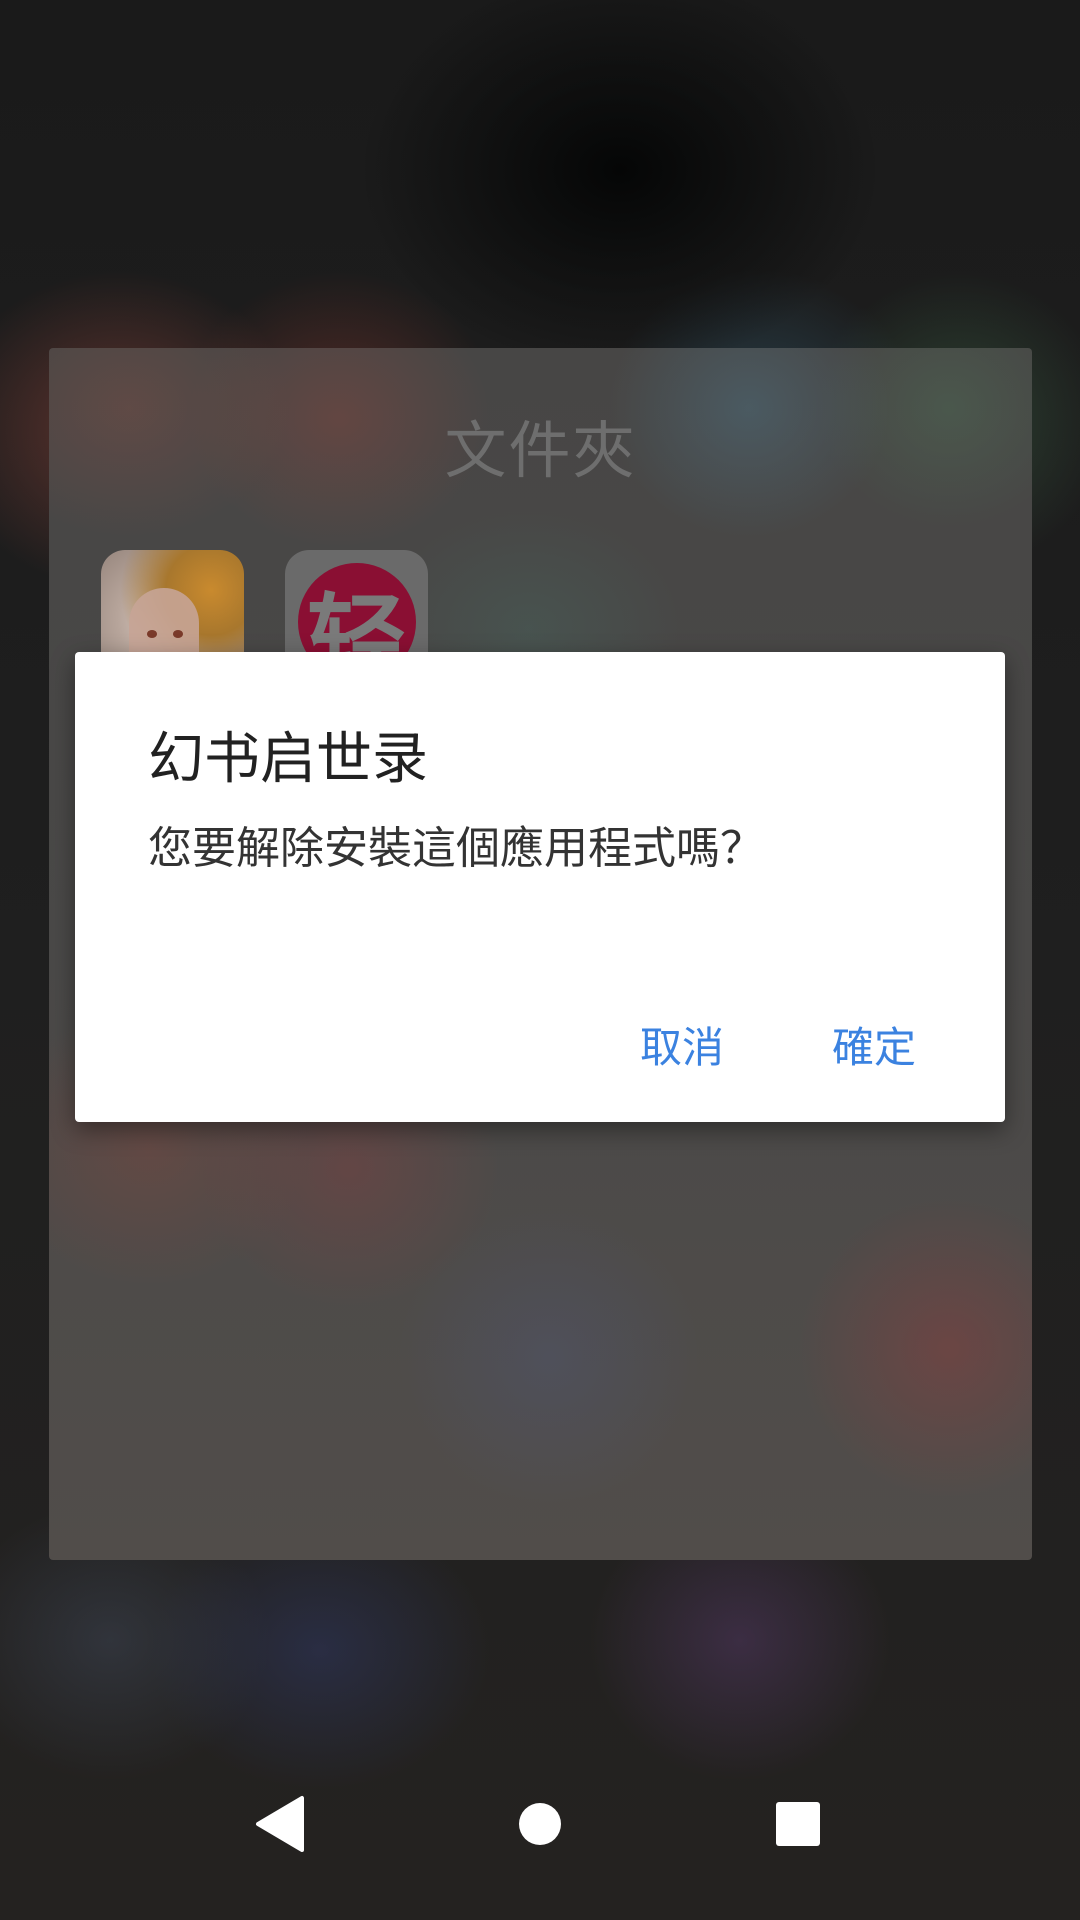 The width and height of the screenshot is (1080, 1920). What do you see at coordinates (874, 1044) in the screenshot?
I see `ok-button: 確定` at bounding box center [874, 1044].